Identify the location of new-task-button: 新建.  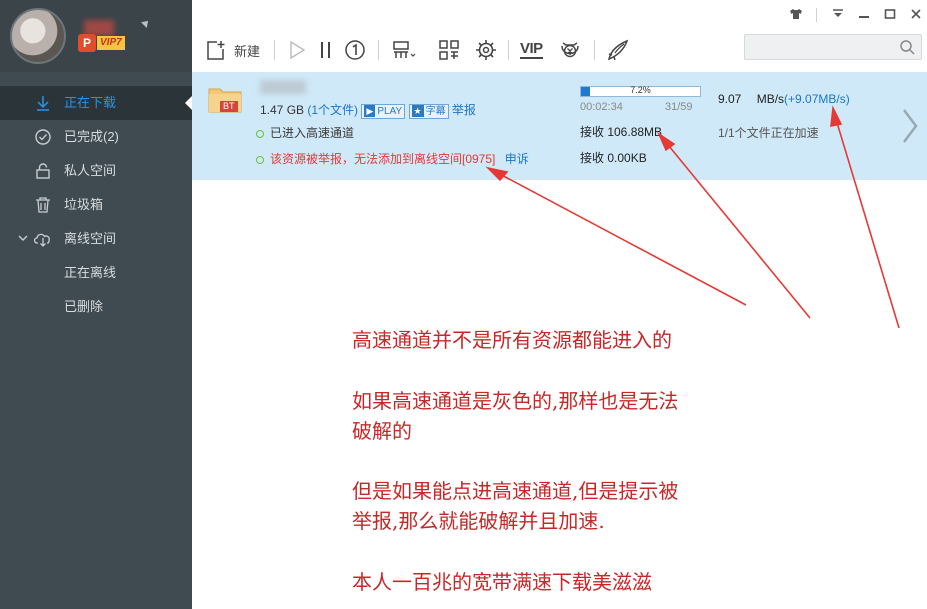
(233, 50).